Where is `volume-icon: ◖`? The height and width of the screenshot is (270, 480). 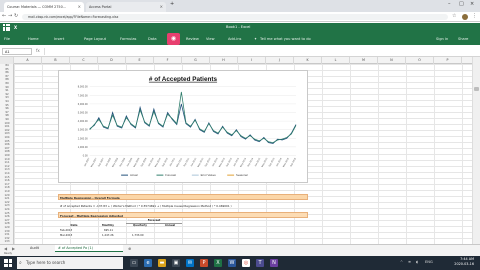 volume-icon: ◖ is located at coordinates (417, 262).